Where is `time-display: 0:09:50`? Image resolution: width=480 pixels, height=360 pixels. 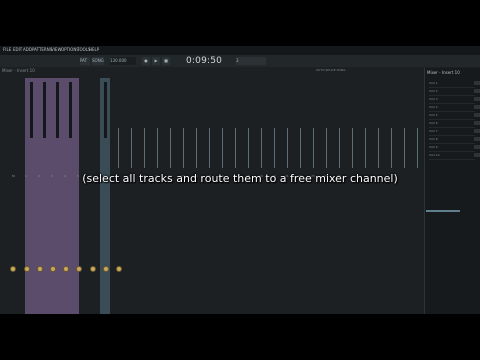
time-display: 0:09:50 is located at coordinates (204, 61).